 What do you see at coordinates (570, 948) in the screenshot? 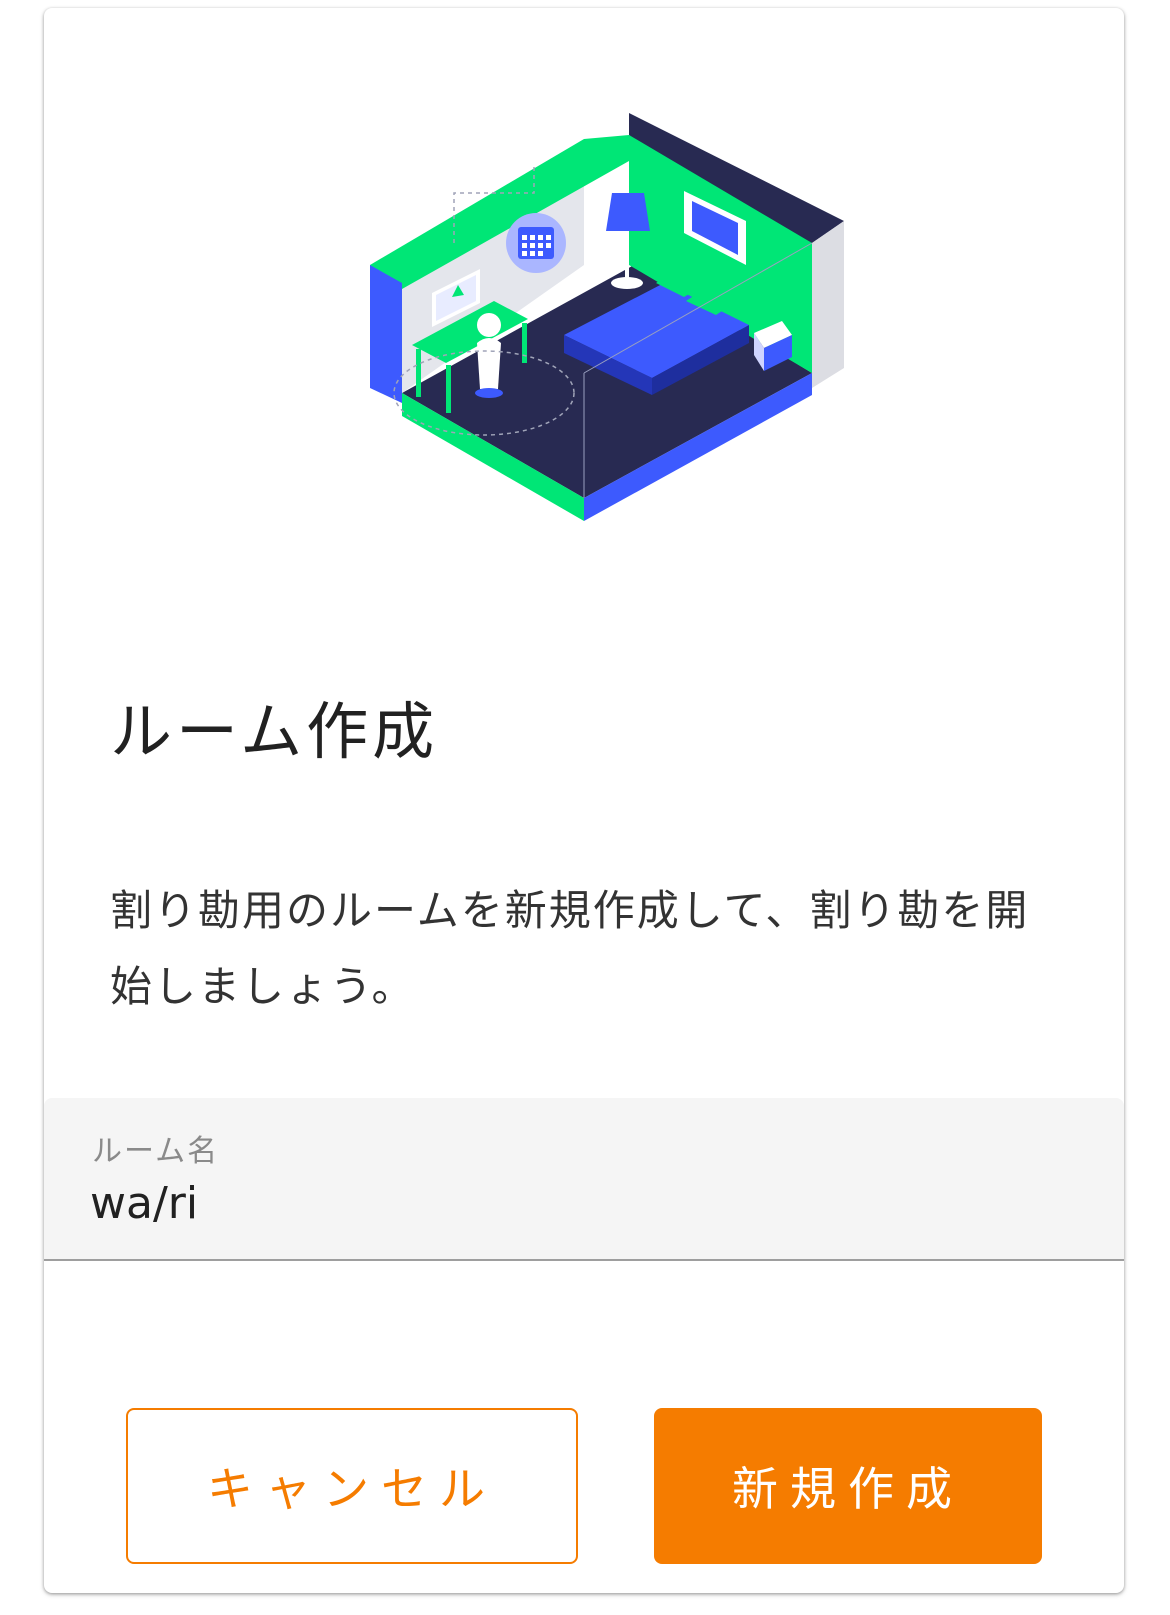
I see `dialog-description: 割り勘用のルームを新規作成して、割り勘を開始しましょう。` at bounding box center [570, 948].